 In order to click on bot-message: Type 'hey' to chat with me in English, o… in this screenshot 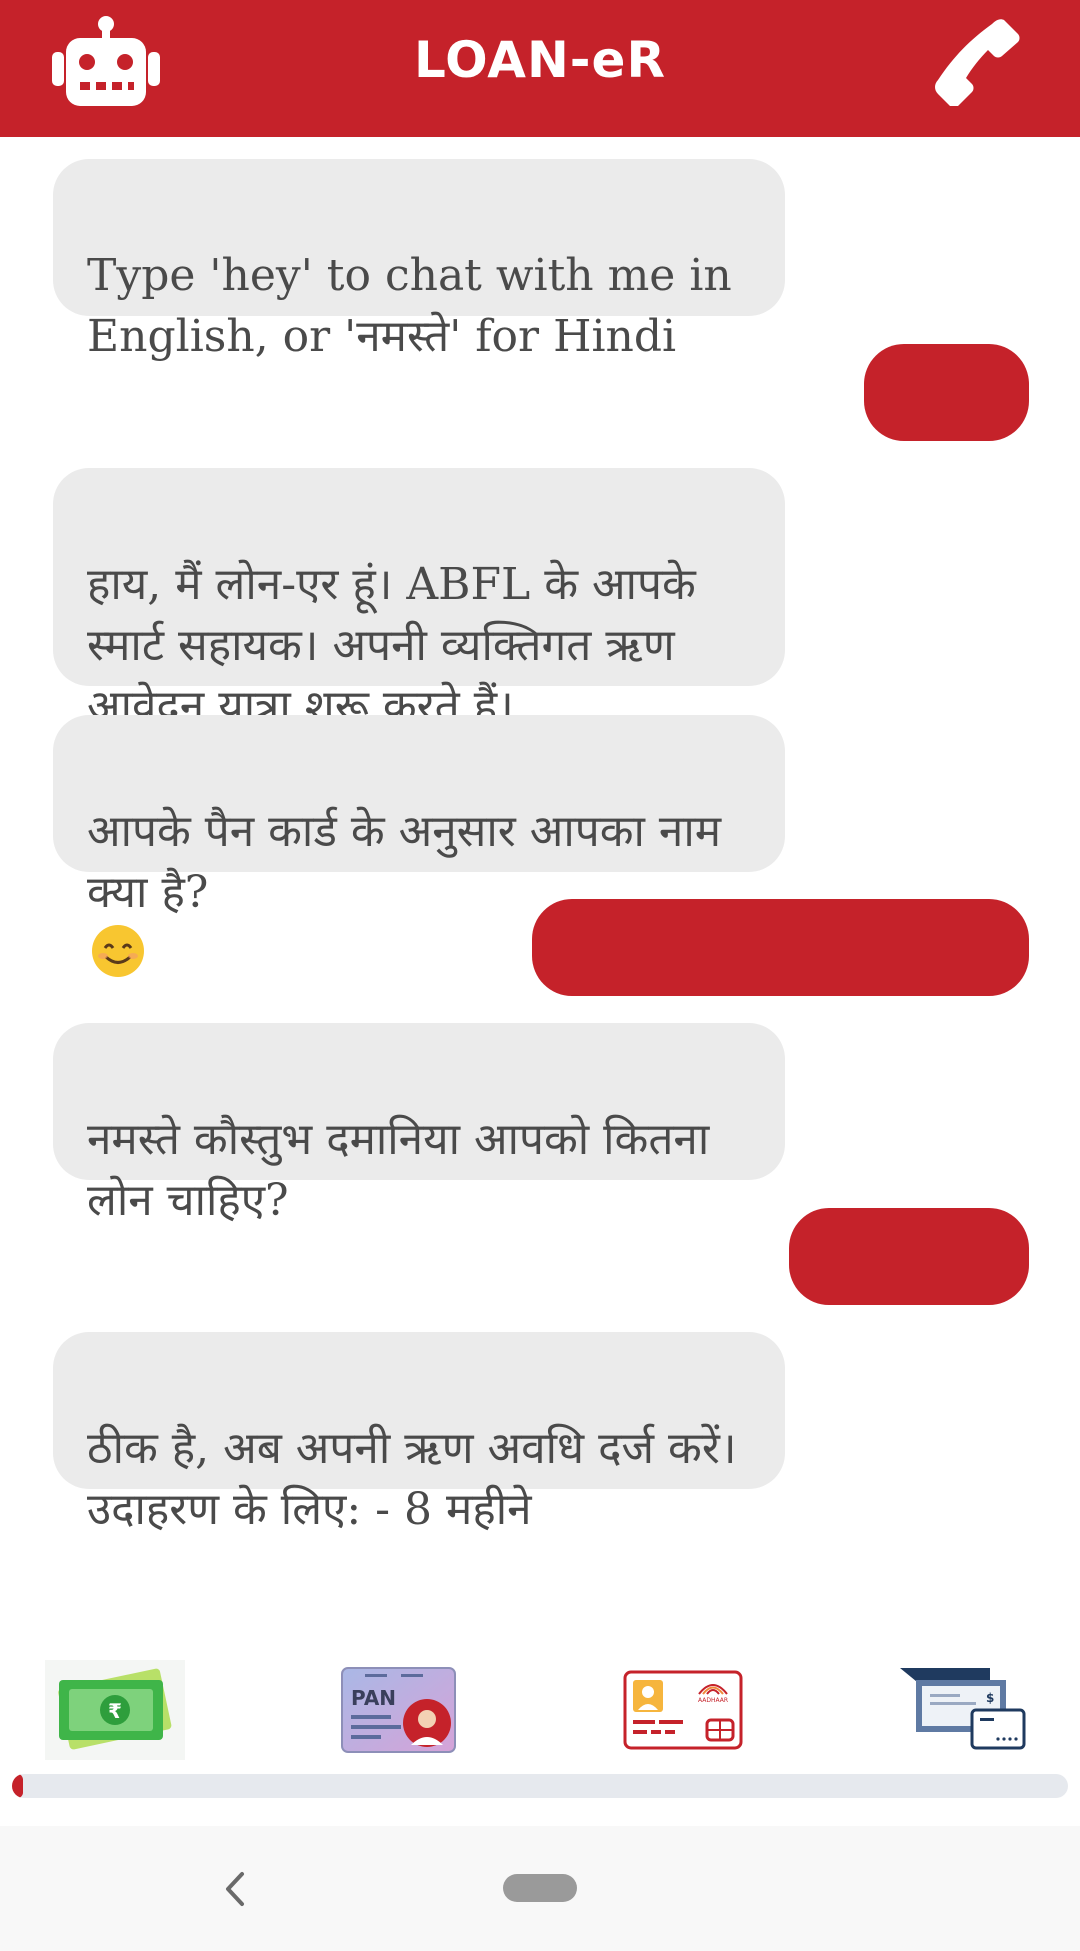, I will do `click(419, 260)`.